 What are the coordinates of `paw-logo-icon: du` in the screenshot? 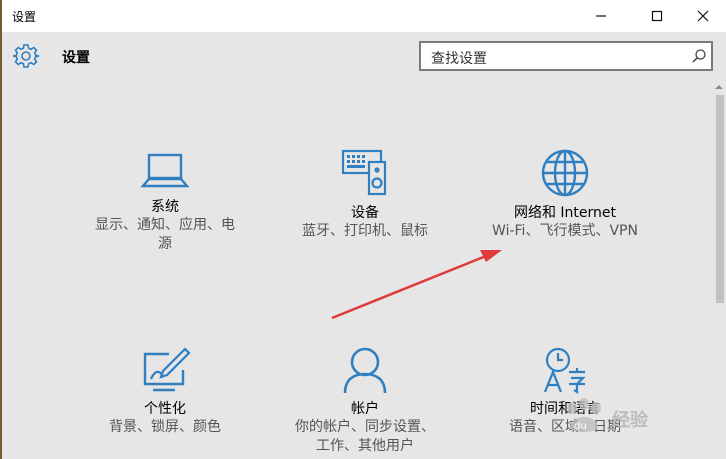 It's located at (584, 415).